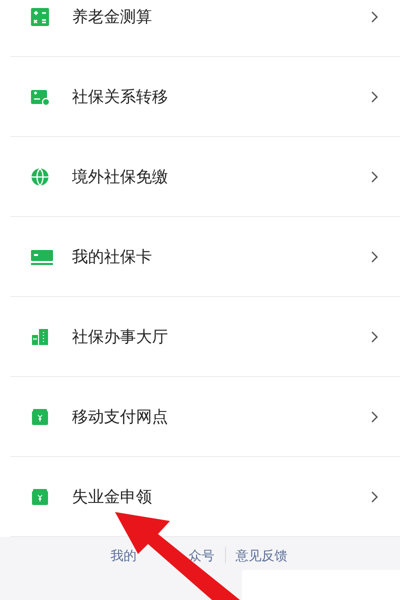 This screenshot has width=400, height=600. I want to click on menu-label: 境外社保免缴, so click(120, 177).